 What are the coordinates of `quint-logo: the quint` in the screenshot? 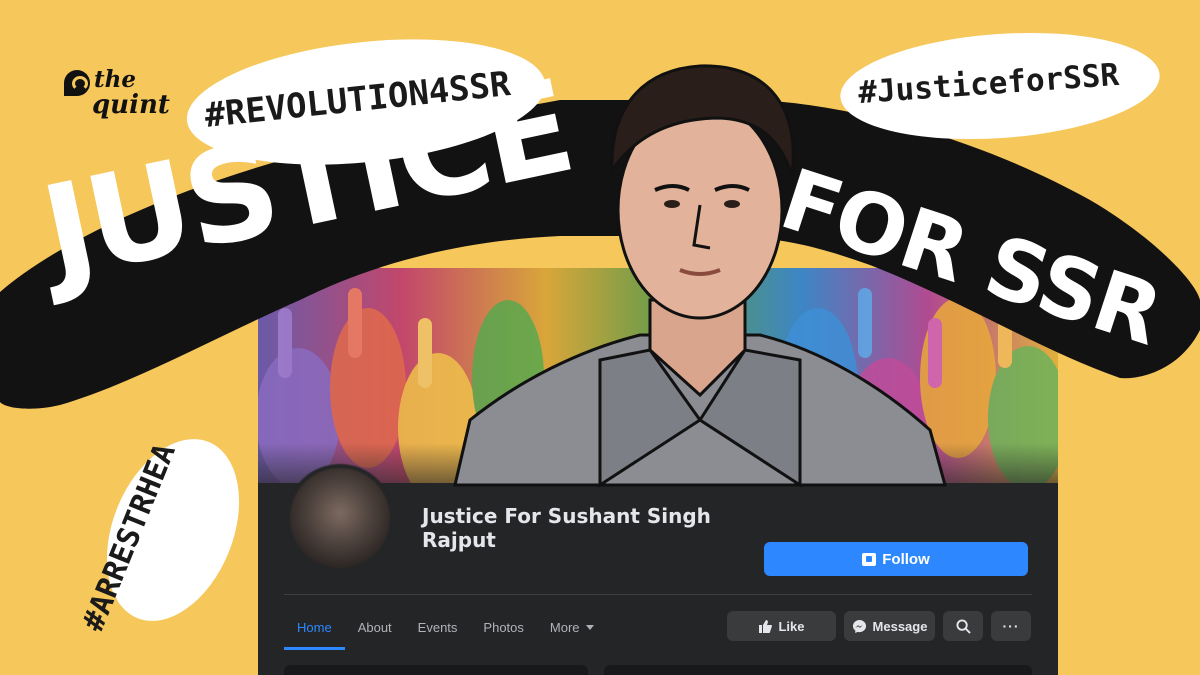 It's located at (129, 96).